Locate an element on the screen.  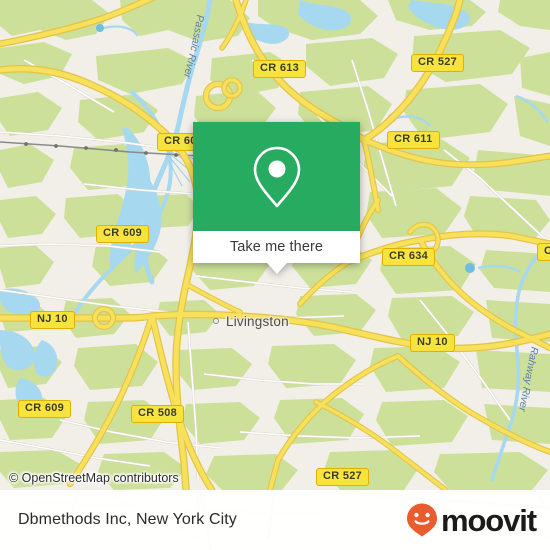
moovit-logo: moovit is located at coordinates (471, 520).